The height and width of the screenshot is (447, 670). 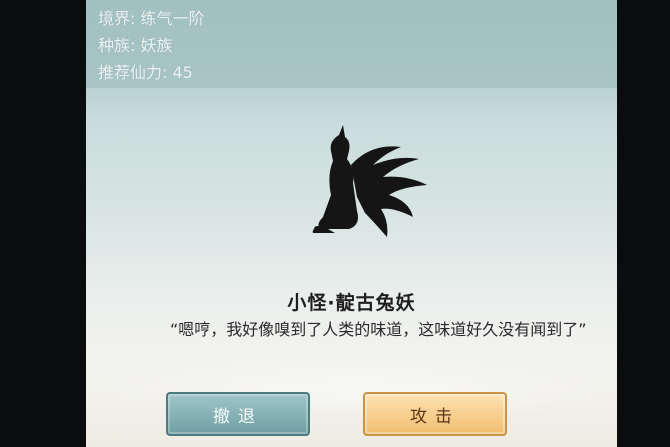 I want to click on race-text: 种族: 妖族, so click(x=135, y=45).